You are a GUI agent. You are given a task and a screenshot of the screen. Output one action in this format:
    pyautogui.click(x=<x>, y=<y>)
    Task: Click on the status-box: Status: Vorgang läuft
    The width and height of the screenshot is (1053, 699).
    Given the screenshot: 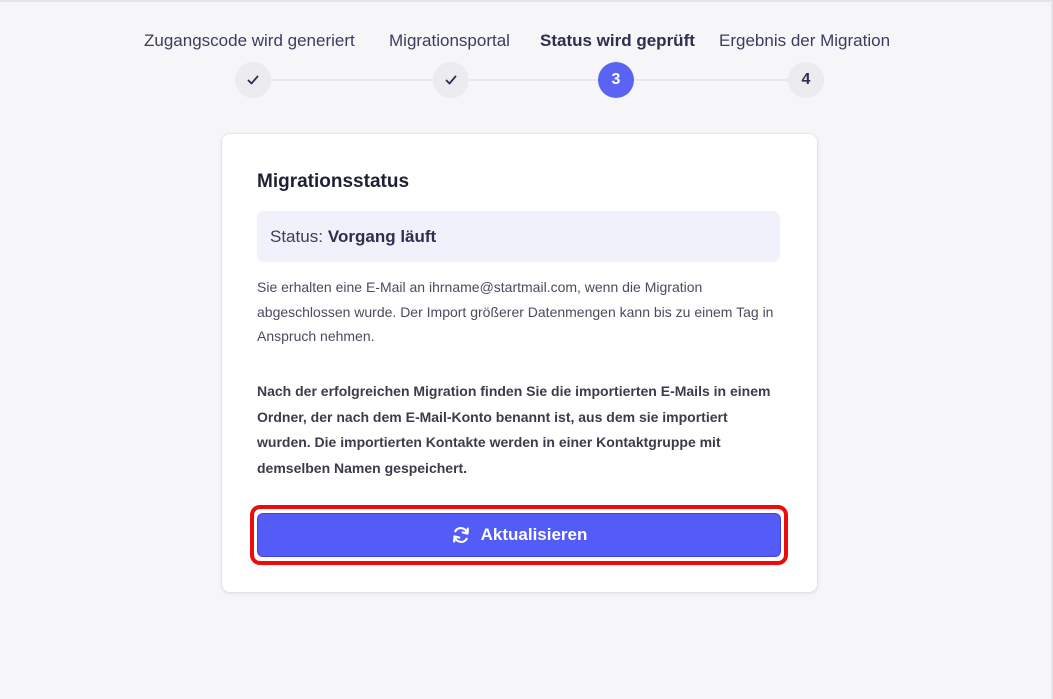 What is the action you would take?
    pyautogui.click(x=518, y=236)
    